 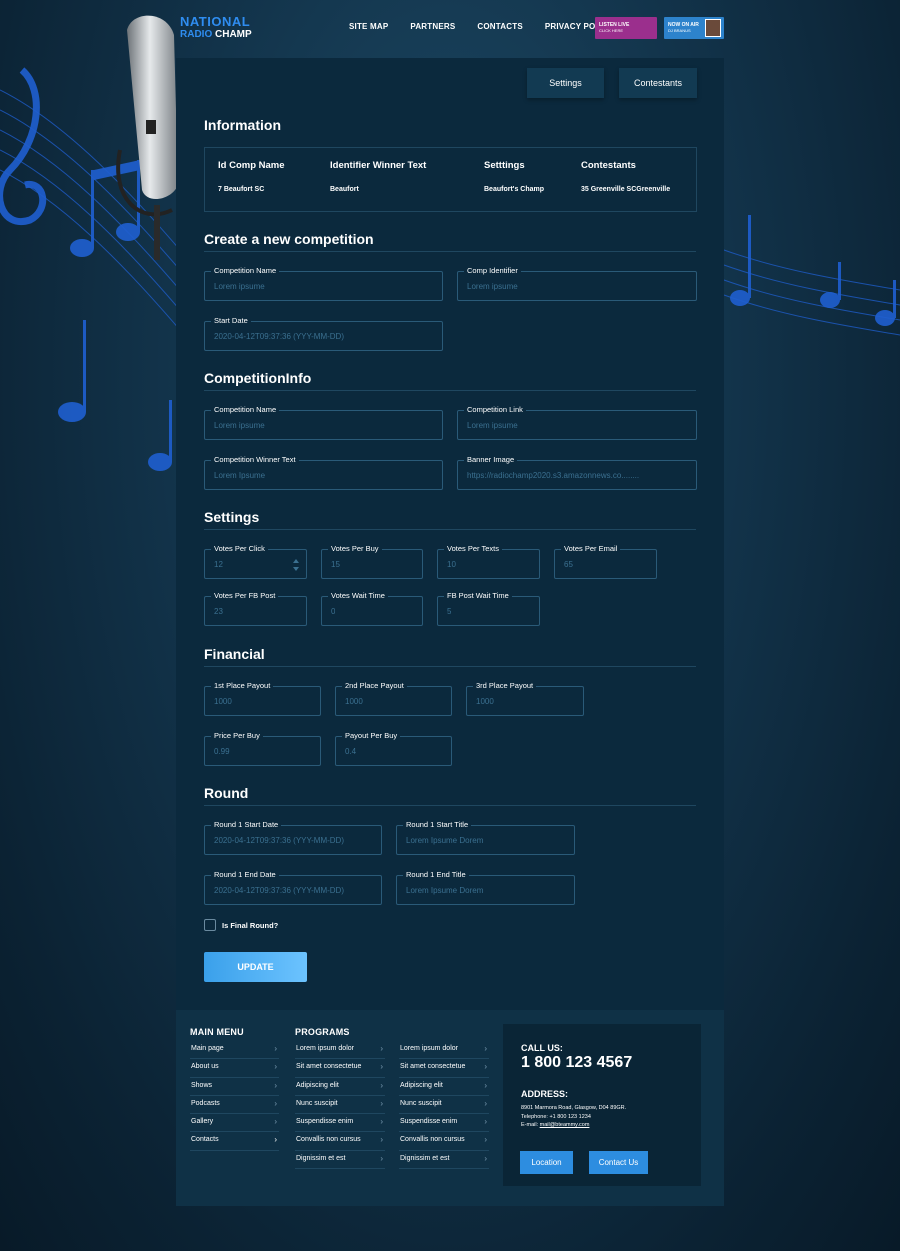 What do you see at coordinates (234, 1050) in the screenshot?
I see `footer-link: Main page ›` at bounding box center [234, 1050].